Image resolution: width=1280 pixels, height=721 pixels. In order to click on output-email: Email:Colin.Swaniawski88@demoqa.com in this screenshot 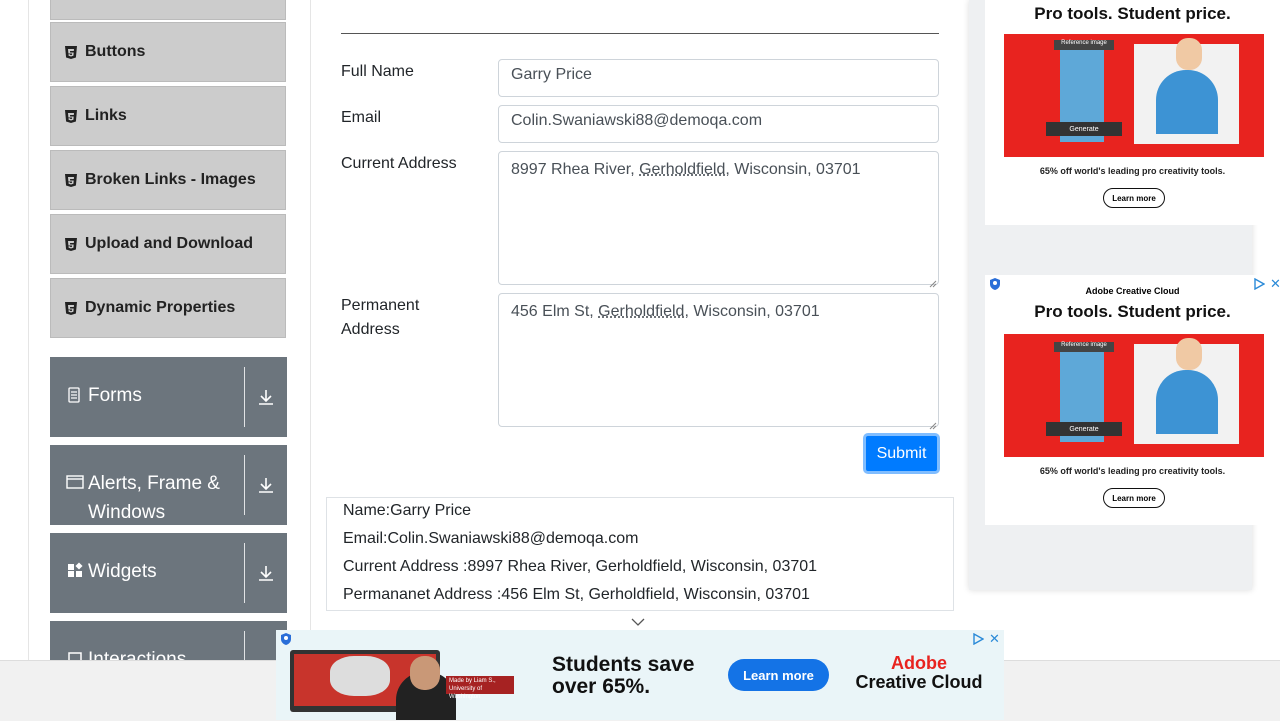, I will do `click(490, 539)`.